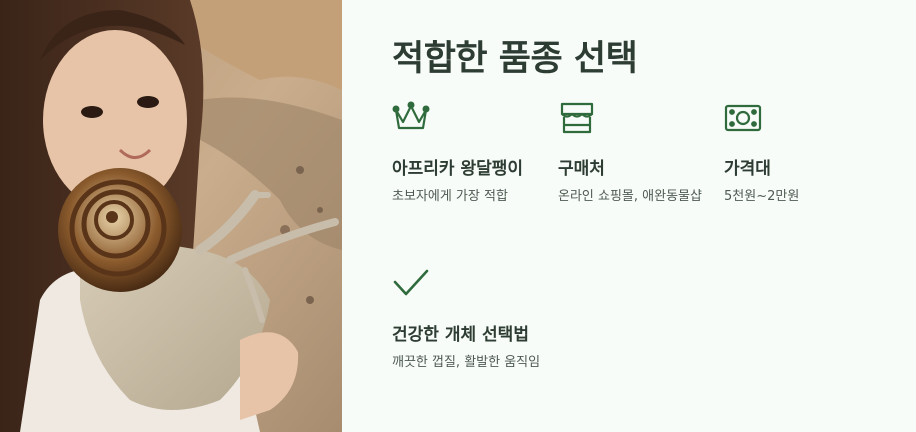  I want to click on feature-health: 건강한 개체 선택법 깨끗한 껍질, 활발한 움직임, so click(472, 318).